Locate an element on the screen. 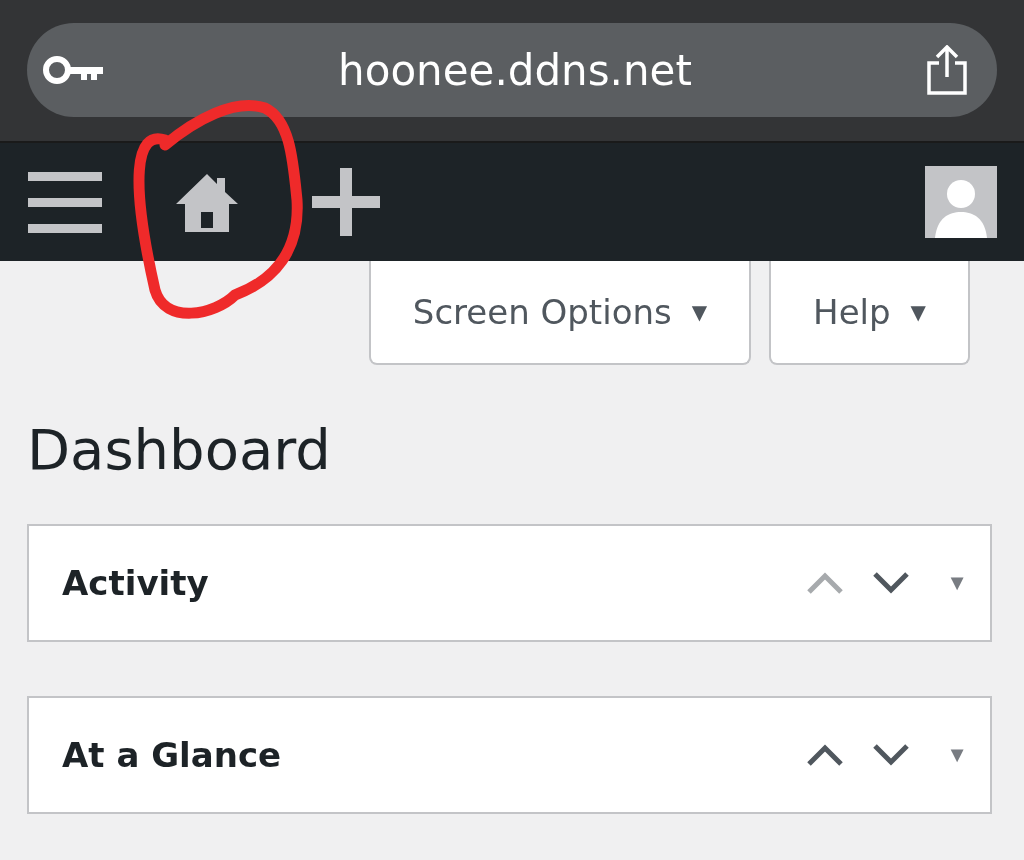 Image resolution: width=1024 pixels, height=860 pixels. page-title: Dashboard is located at coordinates (179, 449).